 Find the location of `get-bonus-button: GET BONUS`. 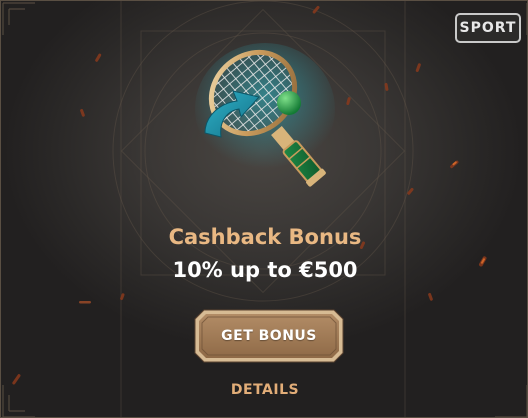

get-bonus-button: GET BONUS is located at coordinates (269, 336).